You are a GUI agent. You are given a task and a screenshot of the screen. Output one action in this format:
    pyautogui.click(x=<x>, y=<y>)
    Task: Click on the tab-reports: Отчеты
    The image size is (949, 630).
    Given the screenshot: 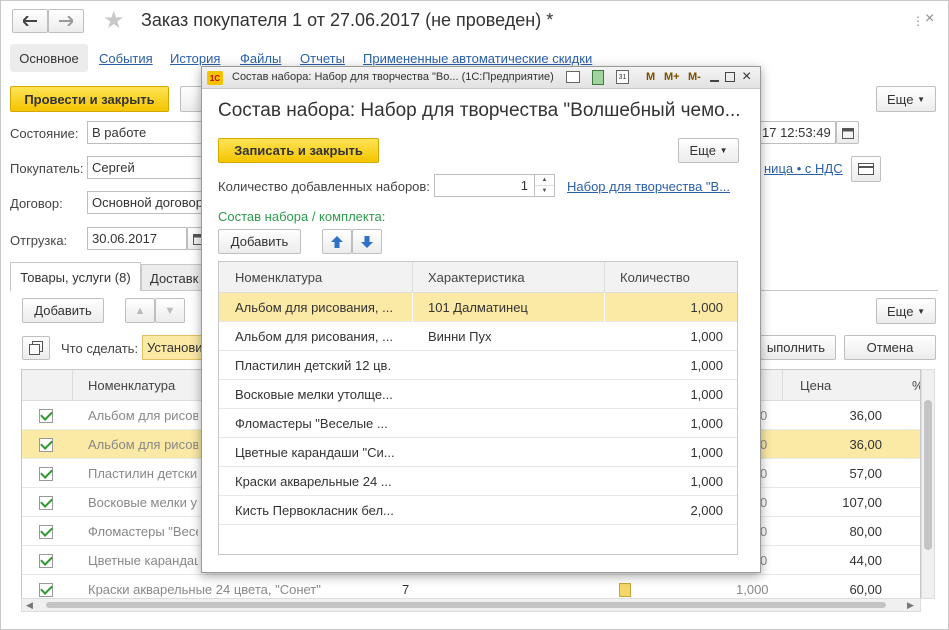 What is the action you would take?
    pyautogui.click(x=322, y=58)
    